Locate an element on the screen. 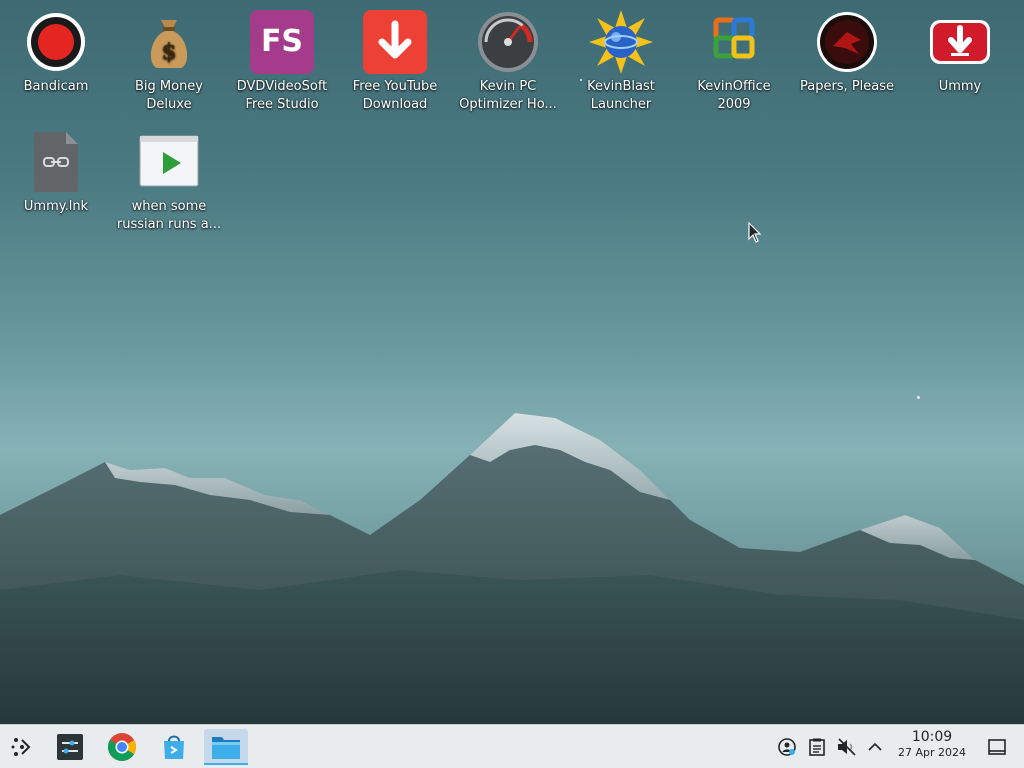 This screenshot has width=1024, height=768. papers-please-emblem-icon is located at coordinates (847, 42).